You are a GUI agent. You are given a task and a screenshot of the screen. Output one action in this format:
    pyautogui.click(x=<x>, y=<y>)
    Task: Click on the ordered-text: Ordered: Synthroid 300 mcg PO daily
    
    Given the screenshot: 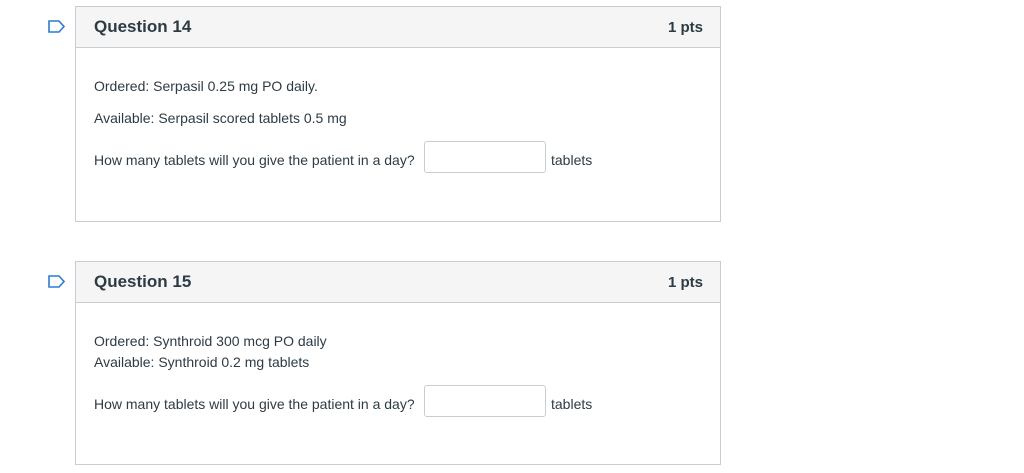 What is the action you would take?
    pyautogui.click(x=210, y=341)
    